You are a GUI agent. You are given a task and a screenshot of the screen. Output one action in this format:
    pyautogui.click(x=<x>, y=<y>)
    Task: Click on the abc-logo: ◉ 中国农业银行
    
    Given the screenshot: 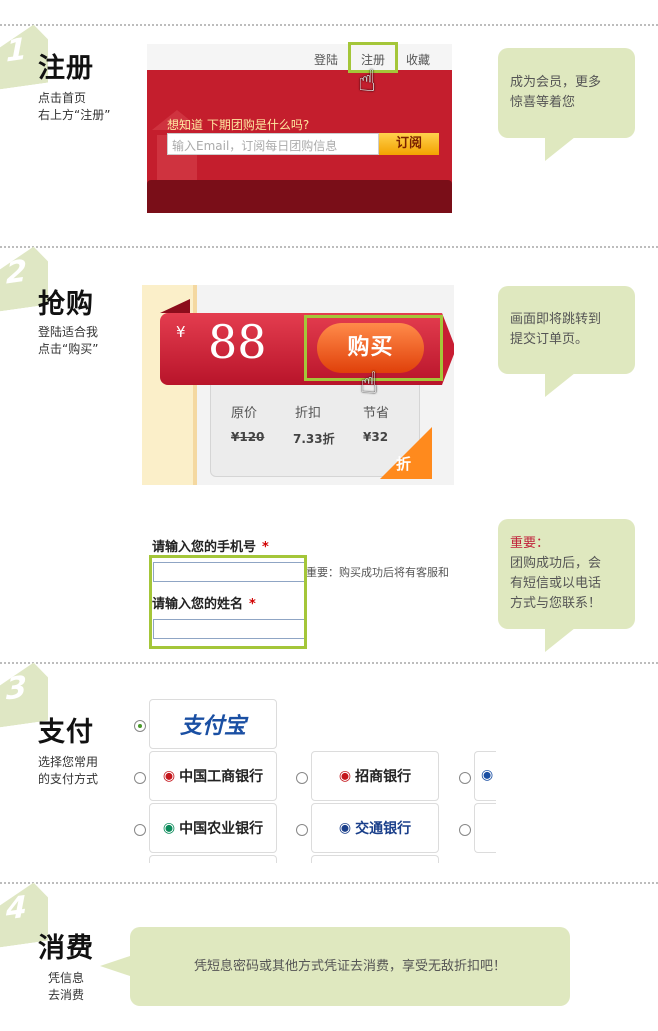 What is the action you would take?
    pyautogui.click(x=213, y=828)
    